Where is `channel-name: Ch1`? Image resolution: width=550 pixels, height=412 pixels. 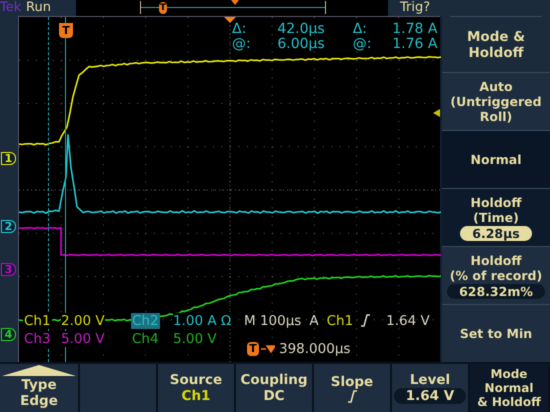
channel-name: Ch1 is located at coordinates (37, 321).